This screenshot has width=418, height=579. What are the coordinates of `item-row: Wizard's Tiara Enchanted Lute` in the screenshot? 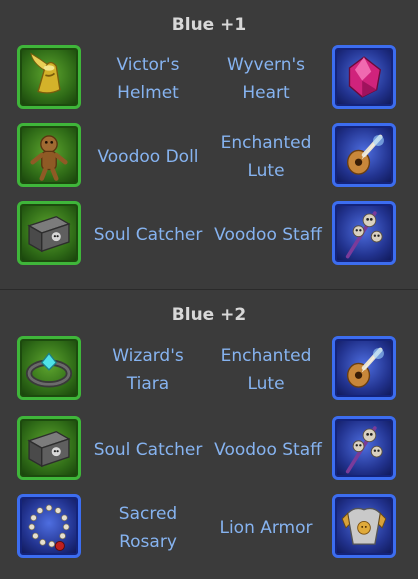 It's located at (209, 370).